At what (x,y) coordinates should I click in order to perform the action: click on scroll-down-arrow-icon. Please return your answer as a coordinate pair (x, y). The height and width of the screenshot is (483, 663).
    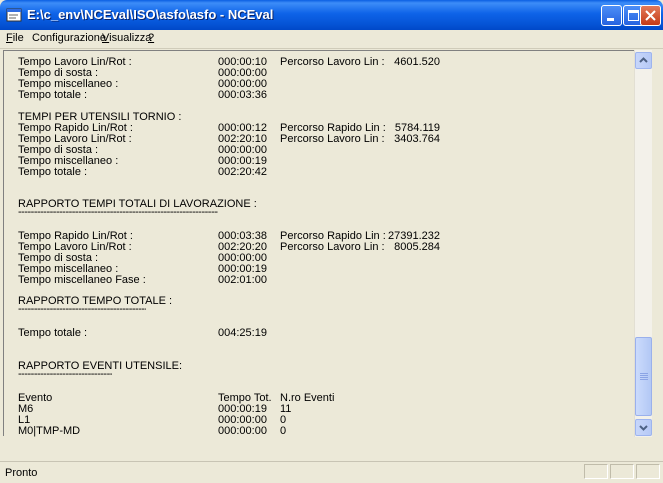
    Looking at the image, I should click on (643, 428).